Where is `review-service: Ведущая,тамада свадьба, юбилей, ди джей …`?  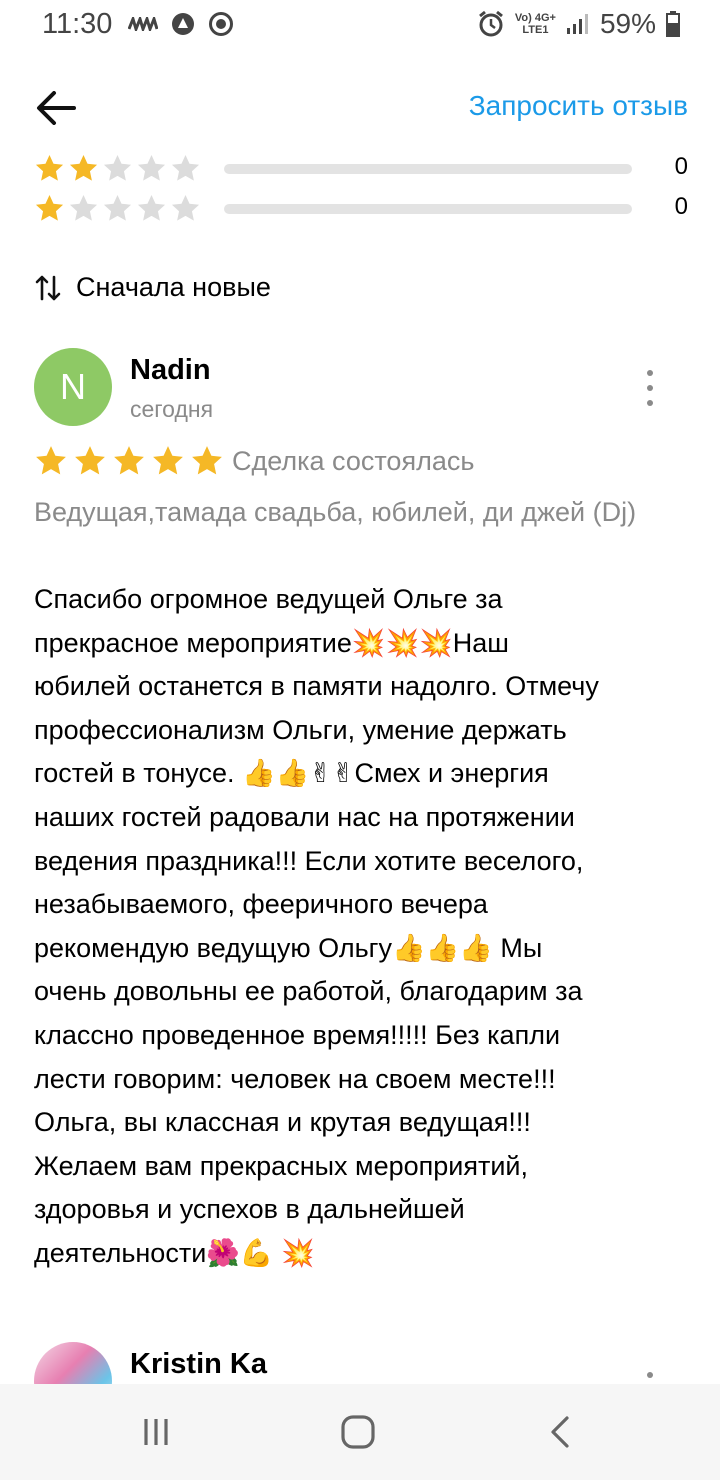
review-service: Ведущая,тамада свадьба, юбилей, ди джей … is located at coordinates (335, 512).